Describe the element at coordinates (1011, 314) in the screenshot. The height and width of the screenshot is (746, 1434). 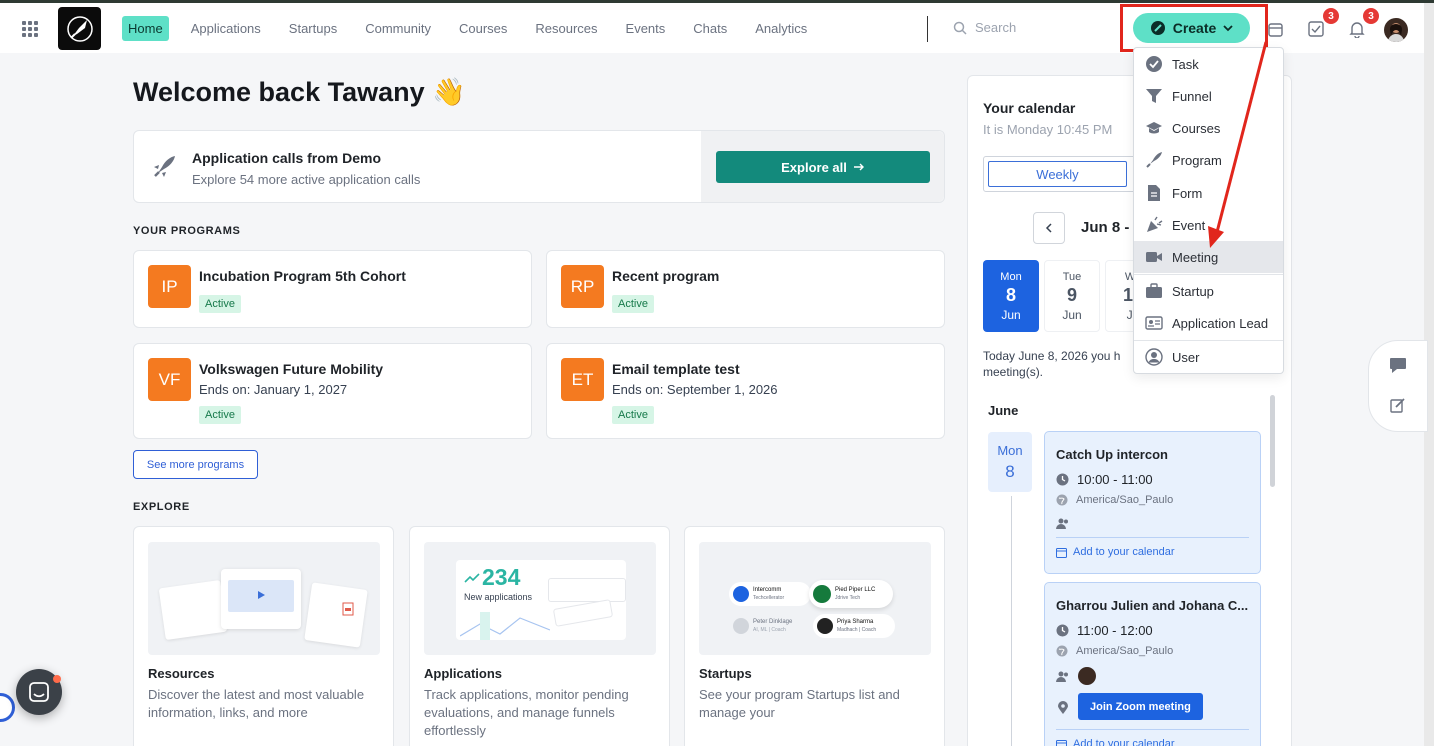
I see `day-month: Jun` at that location.